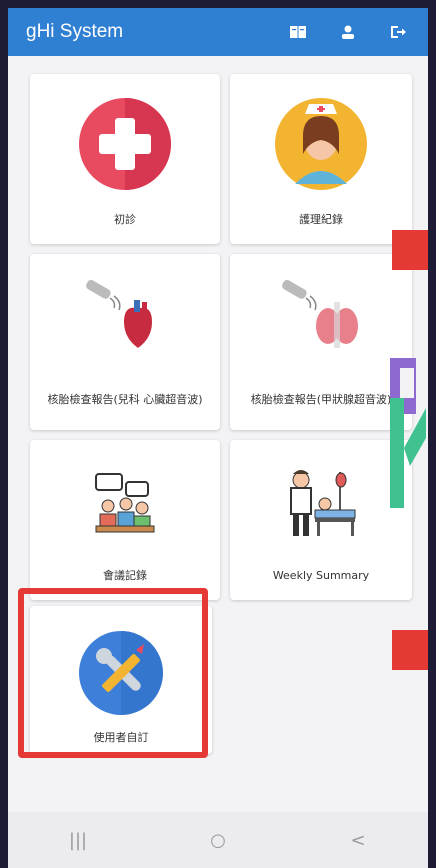  Describe the element at coordinates (125, 399) in the screenshot. I see `card-label: 核胎檢查報告(兒科 心臟超音波)` at that location.